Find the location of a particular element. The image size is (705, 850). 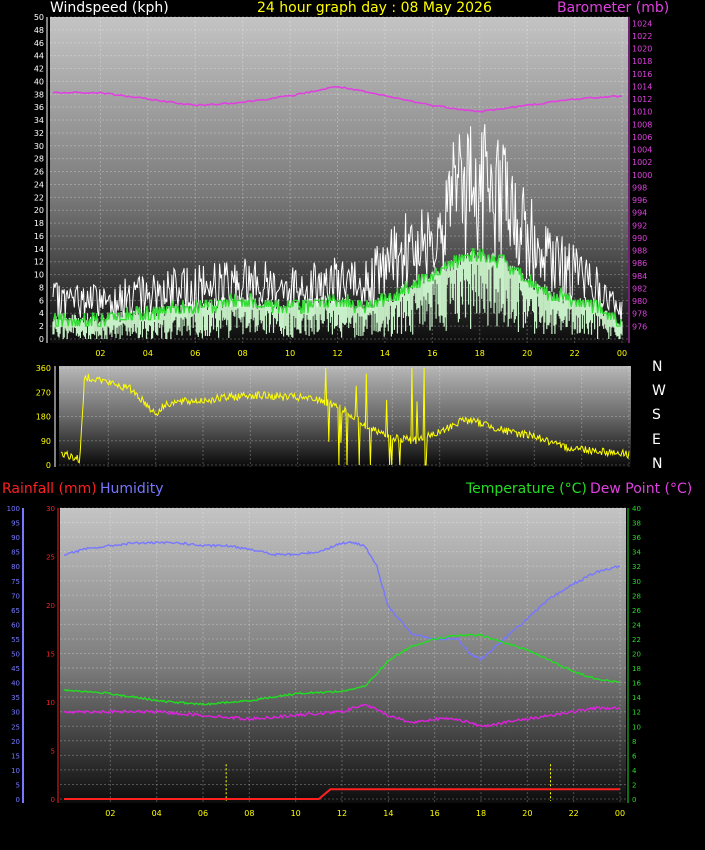

wind-y-tick-label: 18 is located at coordinates (39, 223).